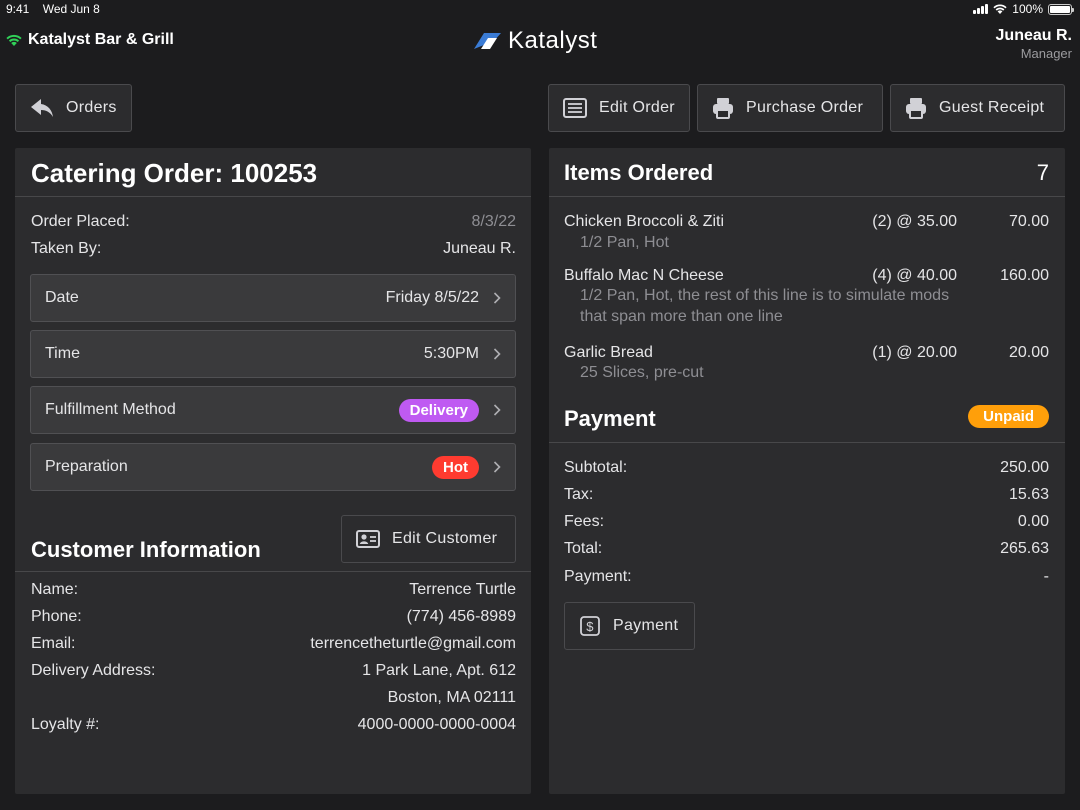 The image size is (1080, 810). I want to click on time-field: Time 5:30PM, so click(273, 354).